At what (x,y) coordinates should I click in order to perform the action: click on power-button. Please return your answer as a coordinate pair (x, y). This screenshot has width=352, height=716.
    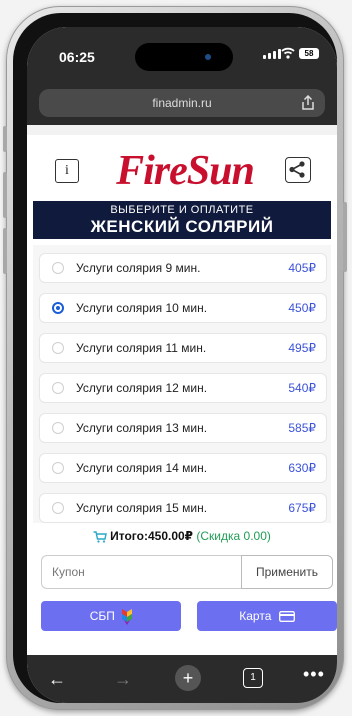
    Looking at the image, I should click on (345, 237).